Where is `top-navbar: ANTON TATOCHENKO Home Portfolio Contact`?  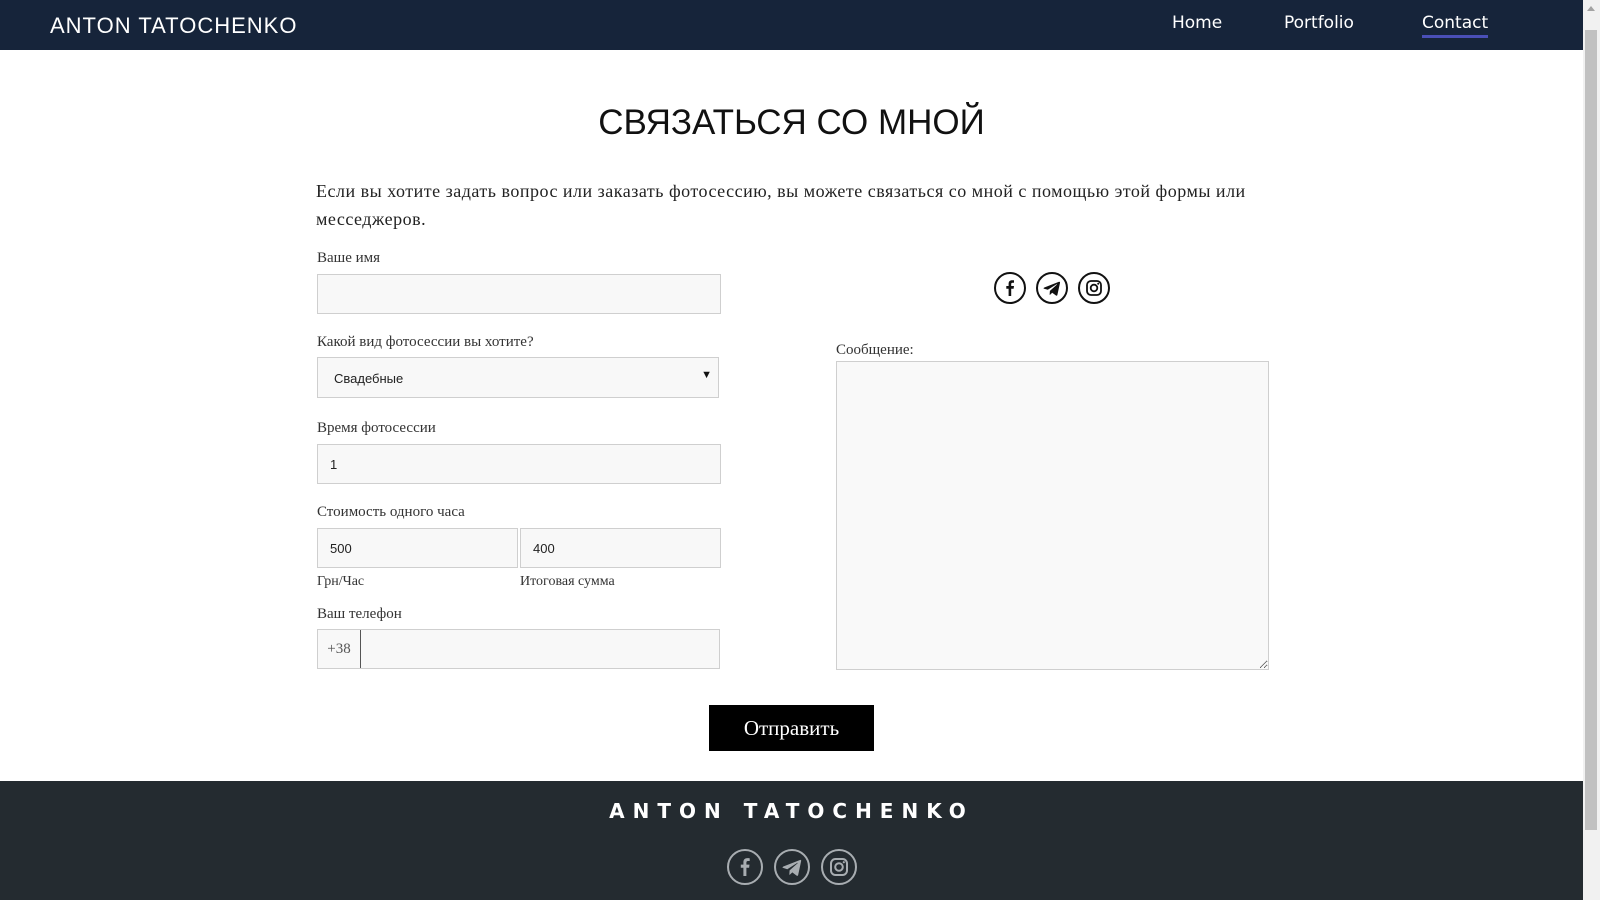 top-navbar: ANTON TATOCHENKO Home Portfolio Contact is located at coordinates (791, 25).